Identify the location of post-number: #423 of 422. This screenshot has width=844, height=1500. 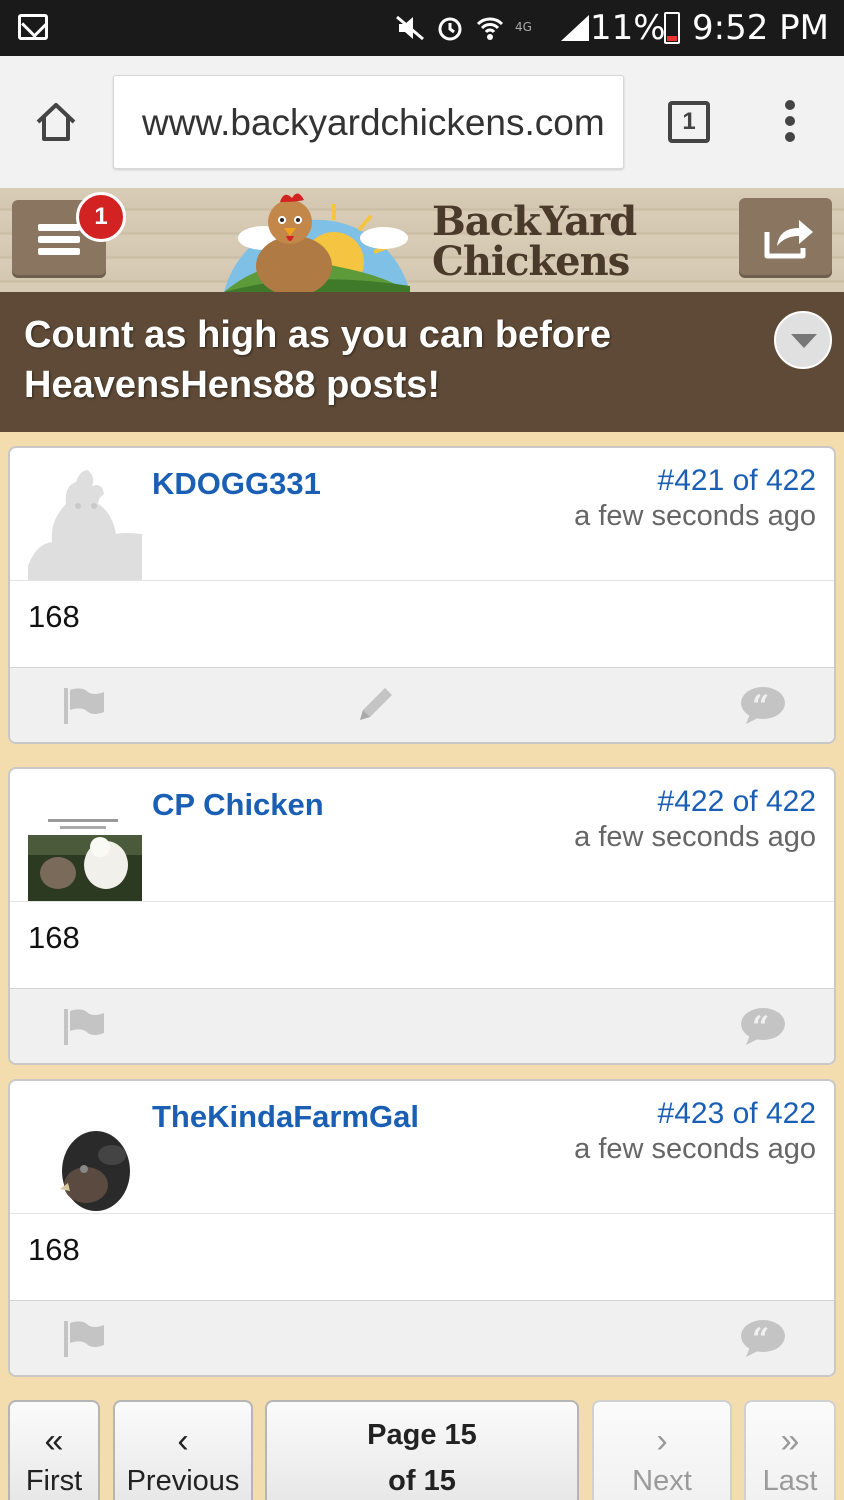
(737, 1114).